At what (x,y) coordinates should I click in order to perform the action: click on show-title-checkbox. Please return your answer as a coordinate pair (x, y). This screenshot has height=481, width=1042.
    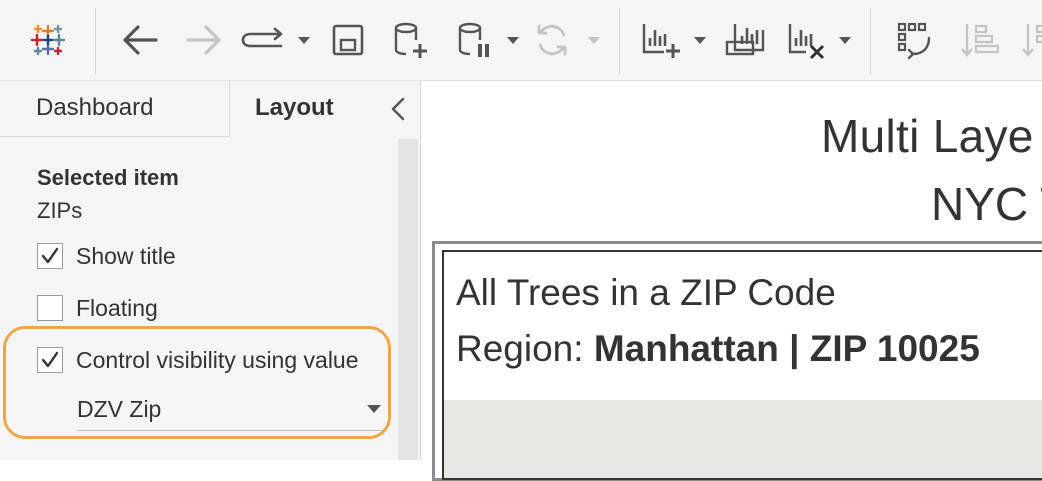
    Looking at the image, I should click on (50, 256).